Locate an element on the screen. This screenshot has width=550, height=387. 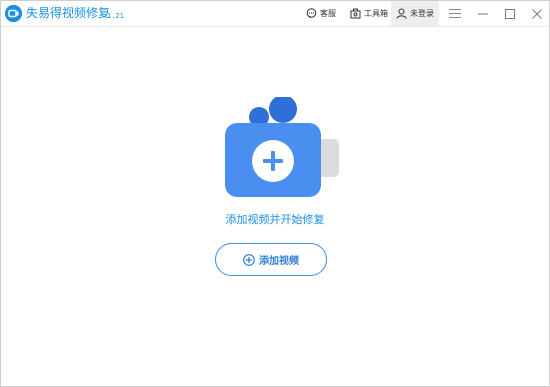
hamburger-icon is located at coordinates (455, 13).